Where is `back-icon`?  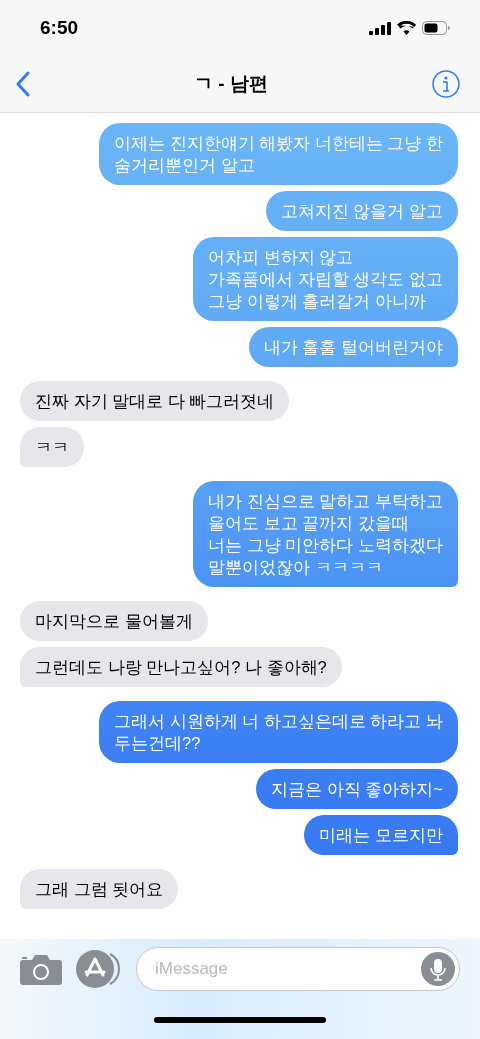 back-icon is located at coordinates (23, 84).